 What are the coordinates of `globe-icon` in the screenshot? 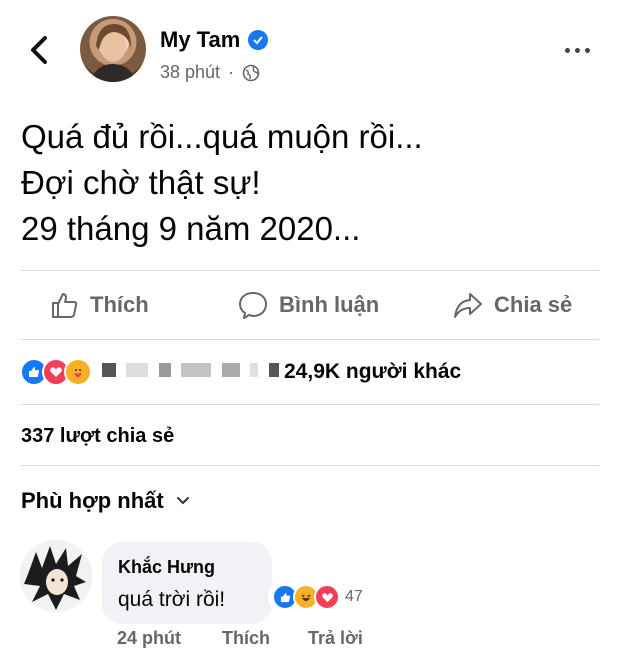 It's located at (251, 72).